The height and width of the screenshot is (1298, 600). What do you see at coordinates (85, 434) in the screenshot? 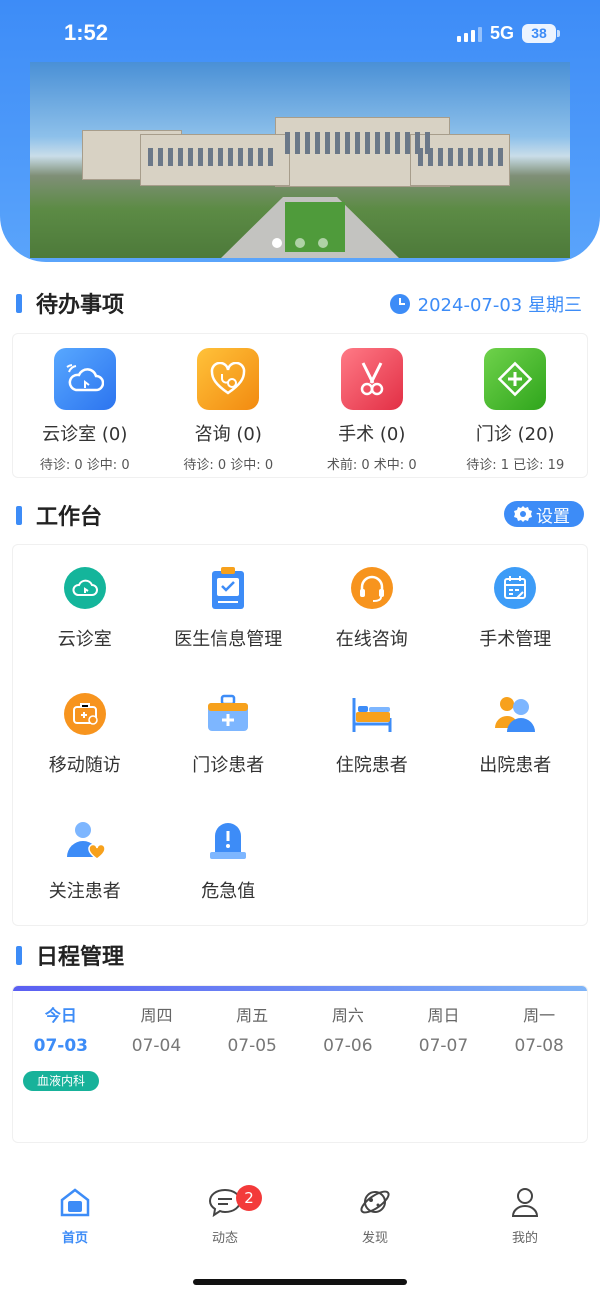
I see `todo-item-name: 云诊室 (0)` at bounding box center [85, 434].